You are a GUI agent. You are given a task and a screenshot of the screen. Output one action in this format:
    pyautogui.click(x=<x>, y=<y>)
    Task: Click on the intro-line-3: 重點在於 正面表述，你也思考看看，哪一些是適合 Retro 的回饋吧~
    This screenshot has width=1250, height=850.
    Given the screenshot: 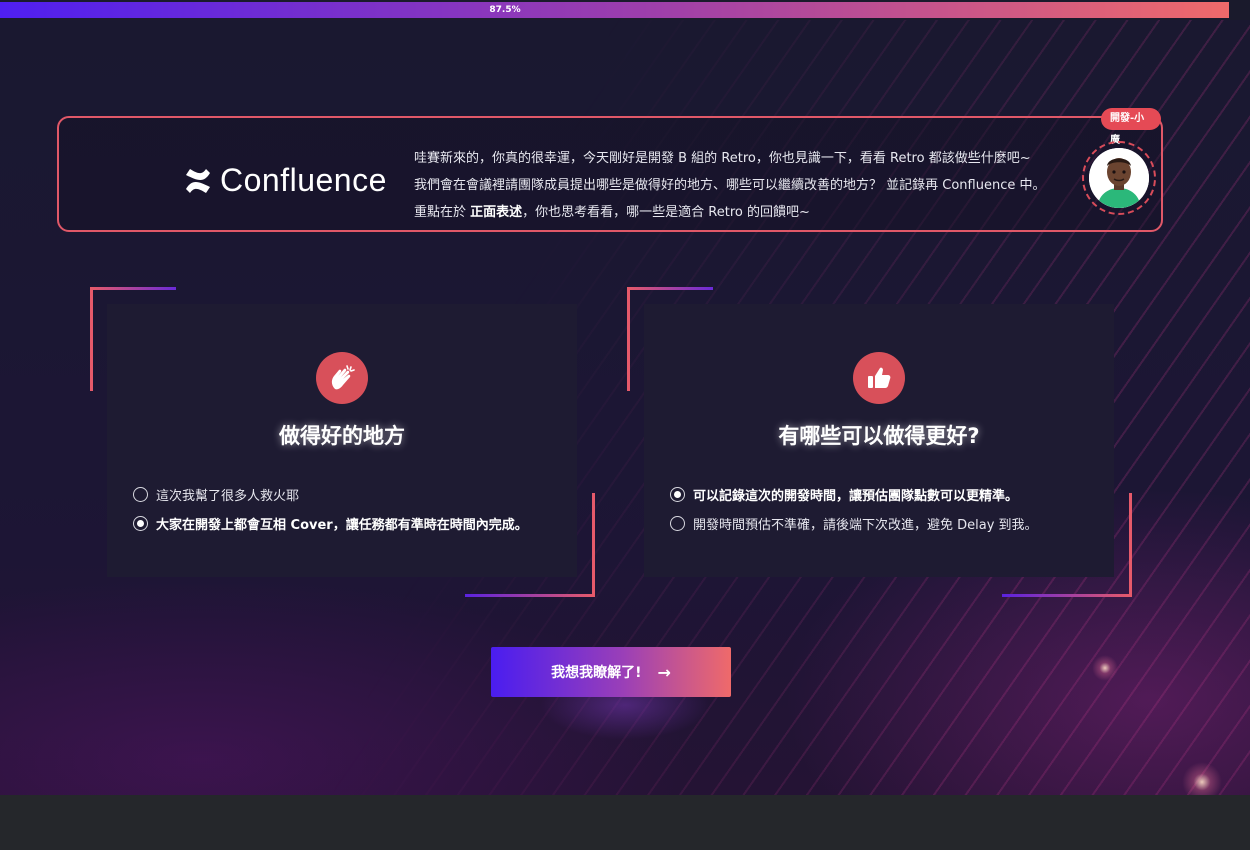 What is the action you would take?
    pyautogui.click(x=729, y=212)
    